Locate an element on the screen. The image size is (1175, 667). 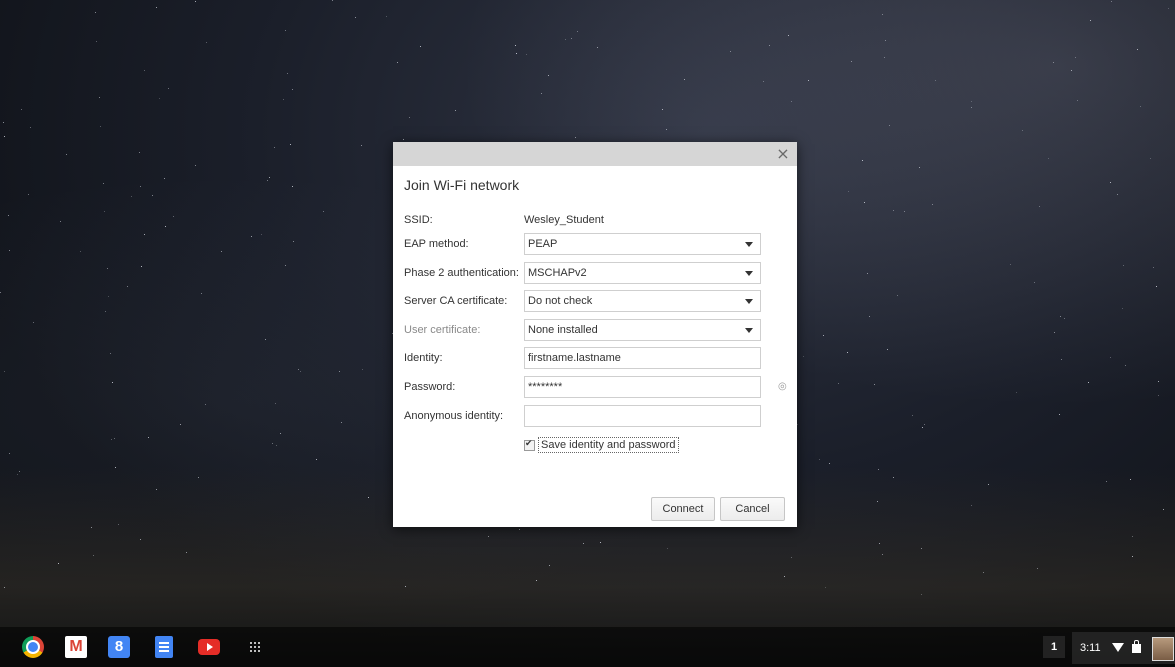
ssid-row: SSID: Wesley_Student is located at coordinates (594, 220).